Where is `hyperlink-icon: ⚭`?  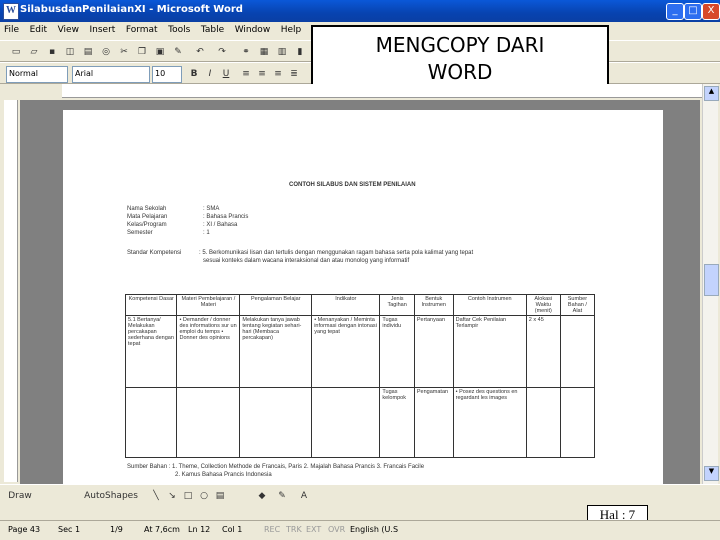
hyperlink-icon: ⚭ is located at coordinates (246, 52).